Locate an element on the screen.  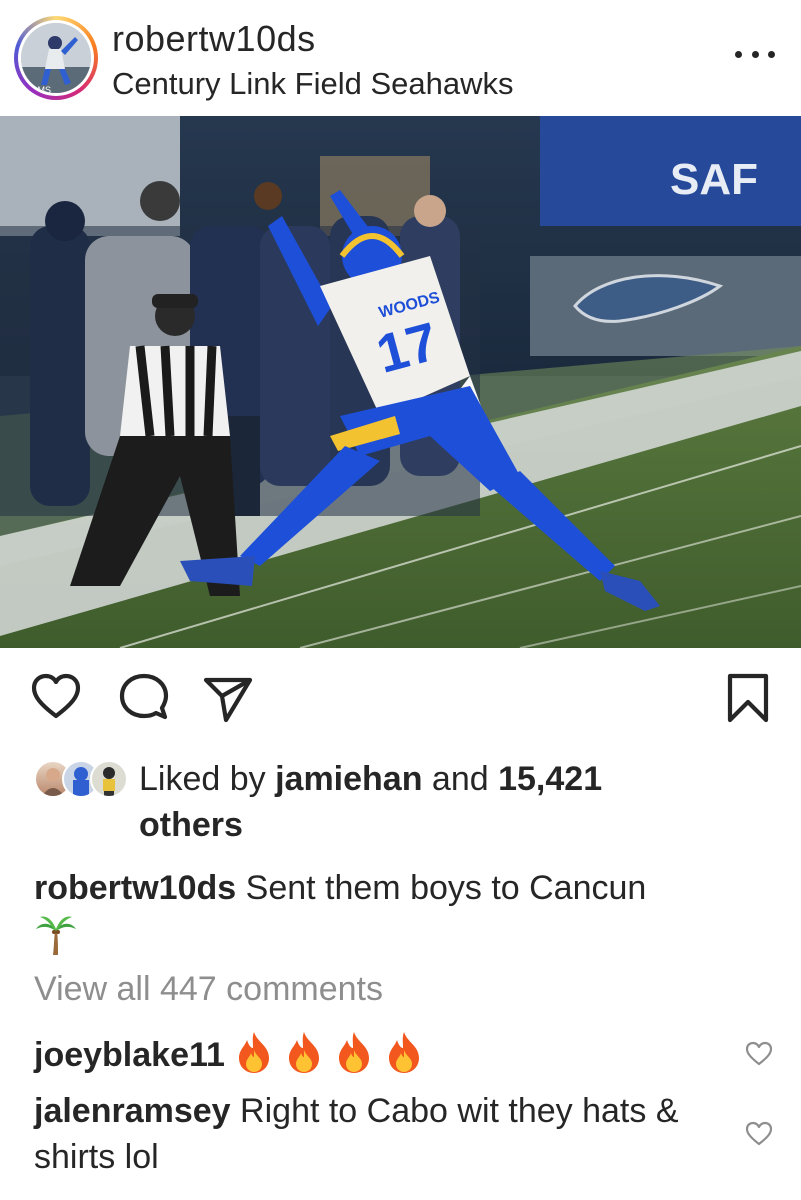
bookmark-icon is located at coordinates (748, 698).